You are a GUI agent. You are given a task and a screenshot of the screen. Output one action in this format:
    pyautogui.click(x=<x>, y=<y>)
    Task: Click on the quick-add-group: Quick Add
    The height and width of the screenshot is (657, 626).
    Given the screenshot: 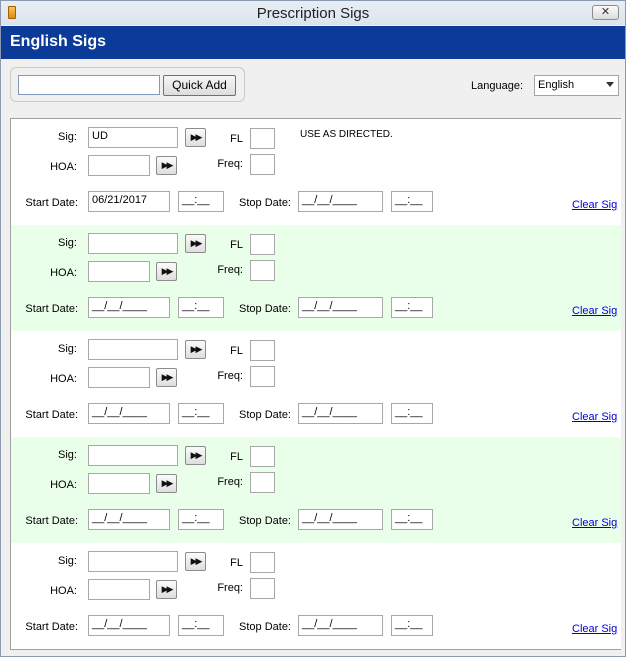 What is the action you would take?
    pyautogui.click(x=127, y=84)
    